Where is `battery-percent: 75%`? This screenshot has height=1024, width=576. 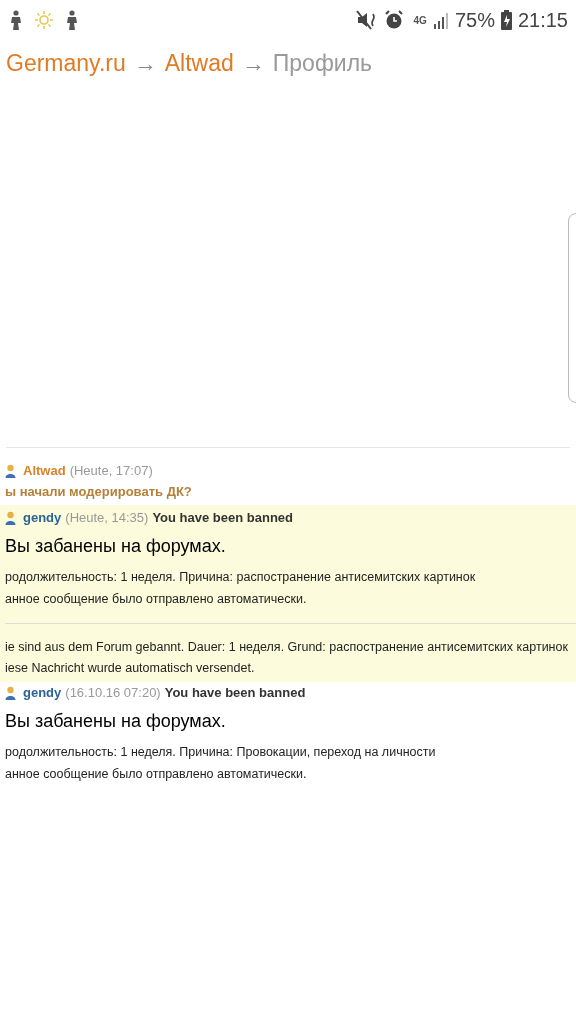
battery-percent: 75% is located at coordinates (474, 20).